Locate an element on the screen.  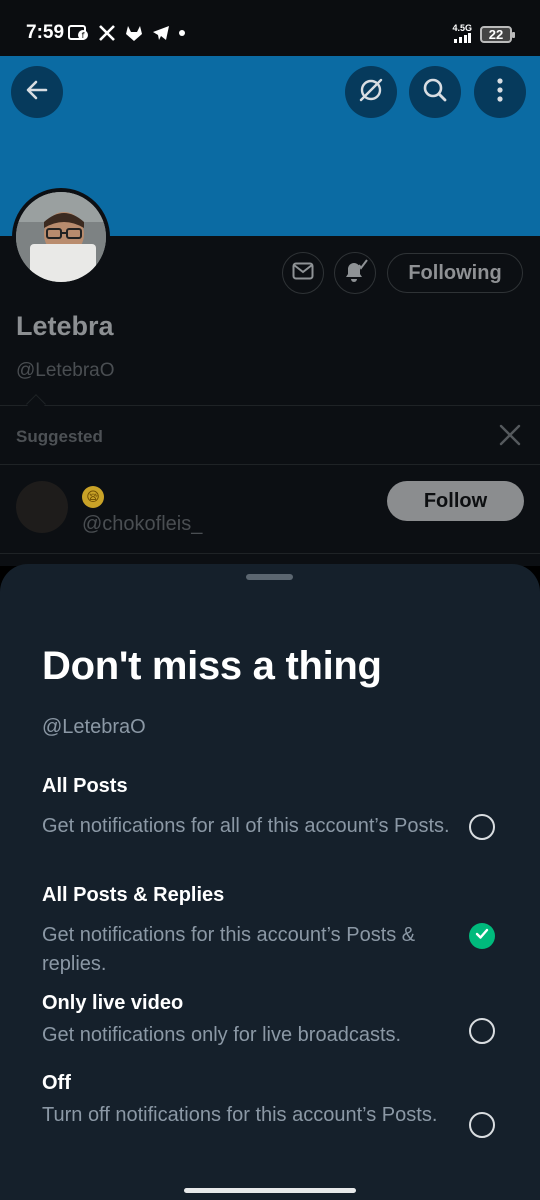
more-vertical-icon is located at coordinates (500, 92).